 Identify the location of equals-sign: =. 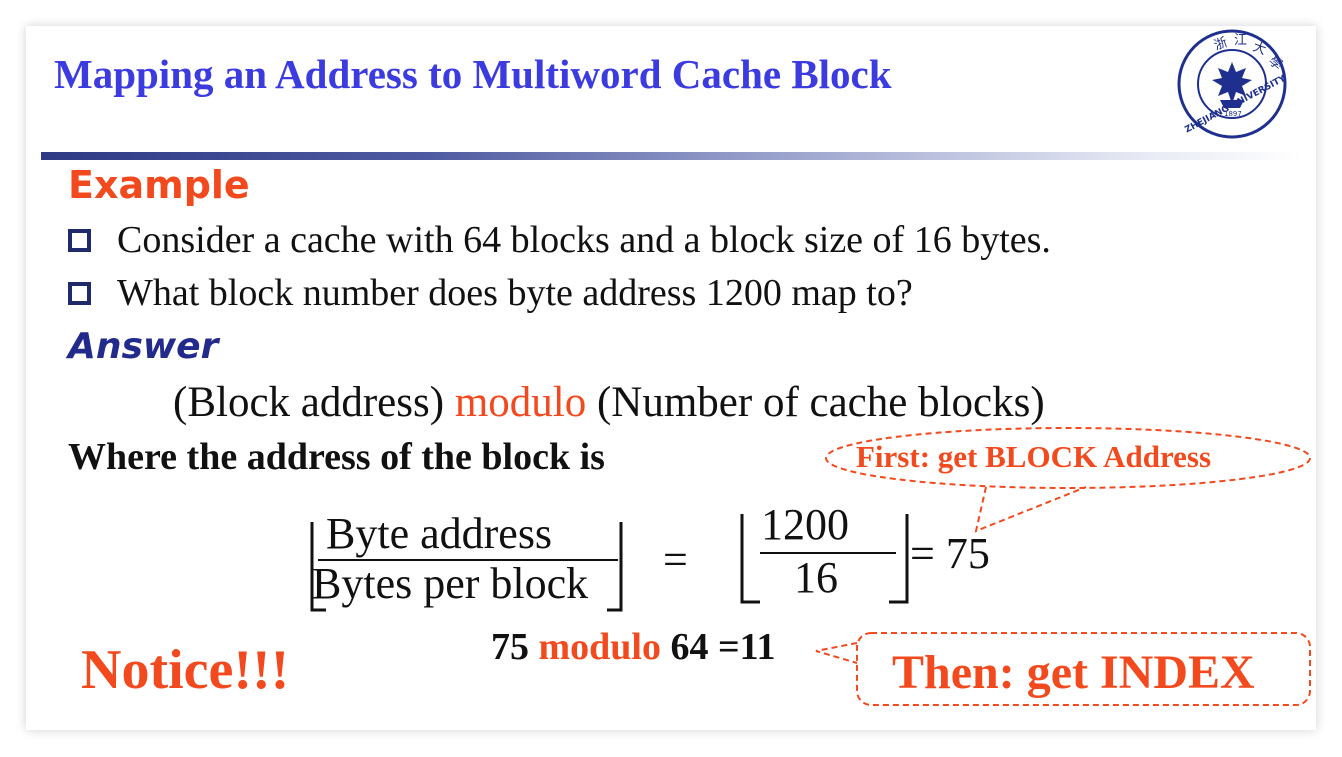
(675, 559).